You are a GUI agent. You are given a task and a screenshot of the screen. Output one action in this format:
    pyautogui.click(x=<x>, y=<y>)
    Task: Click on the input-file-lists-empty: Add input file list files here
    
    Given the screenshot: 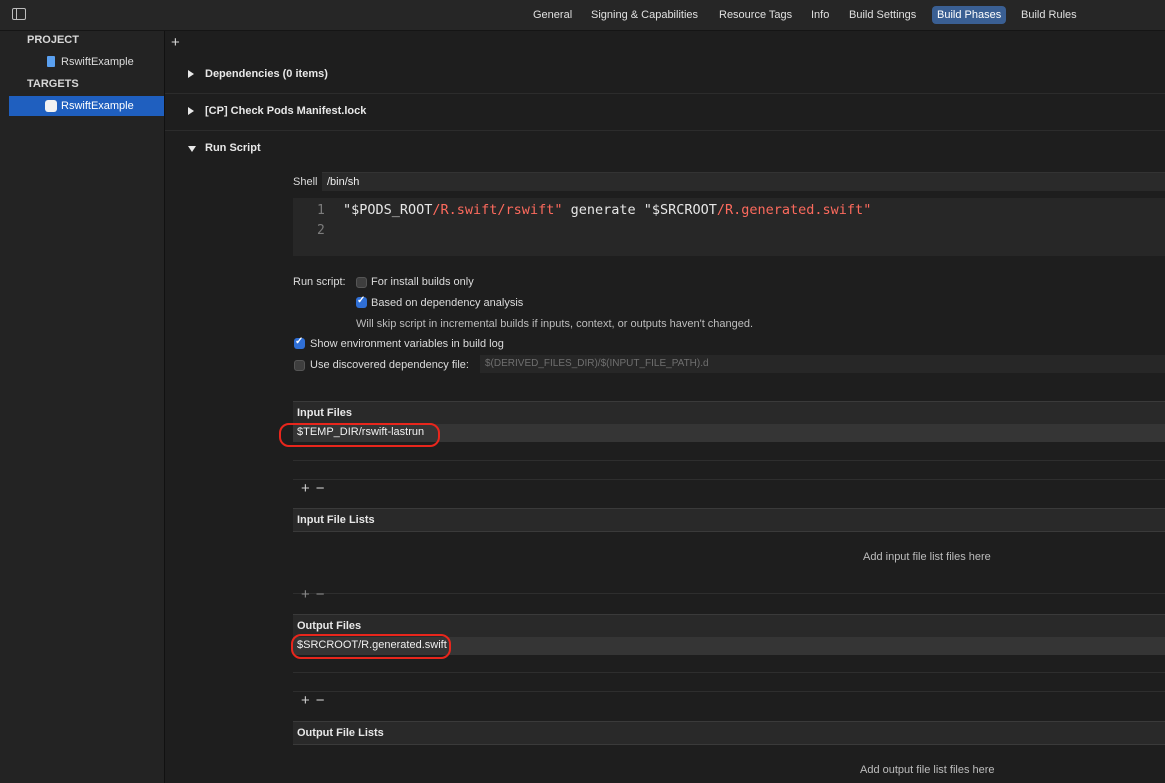 What is the action you would take?
    pyautogui.click(x=927, y=557)
    